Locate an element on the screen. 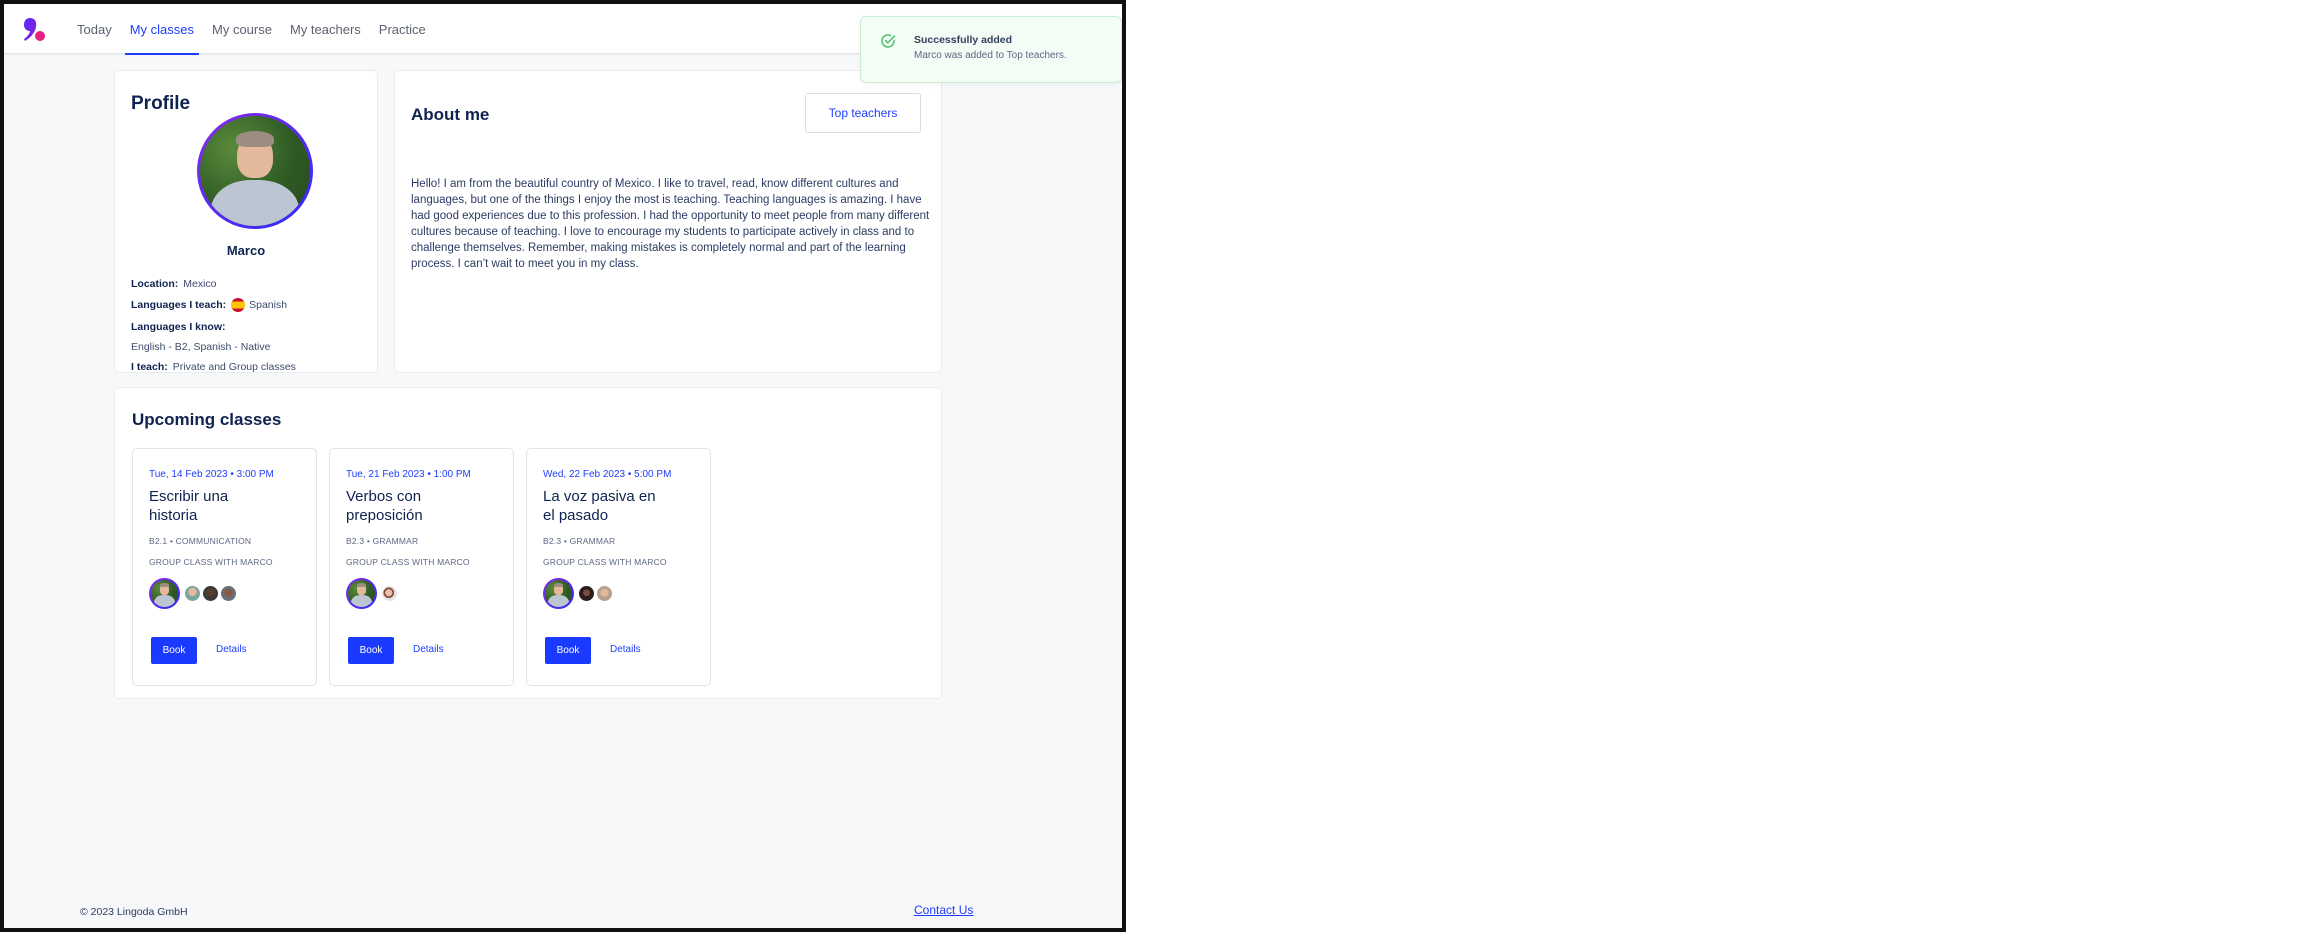 This screenshot has height=932, width=2324. languages-teach-value: Spanish is located at coordinates (268, 305).